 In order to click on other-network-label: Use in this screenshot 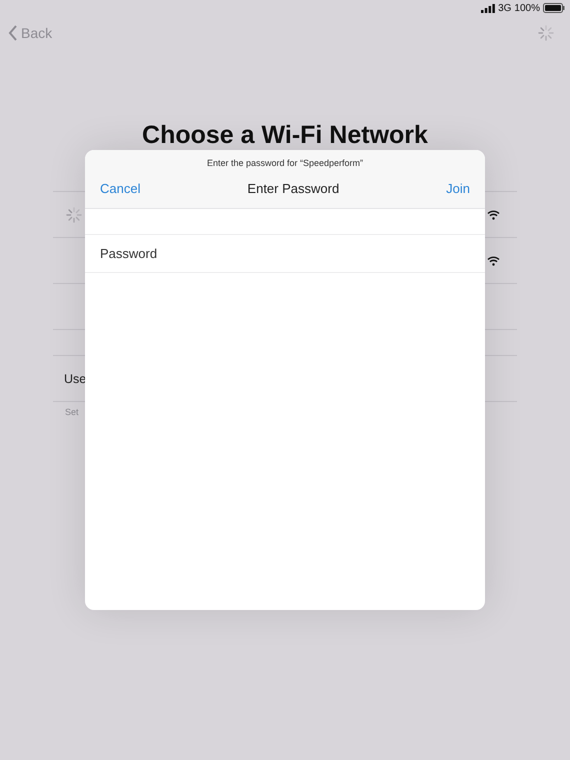, I will do `click(75, 379)`.